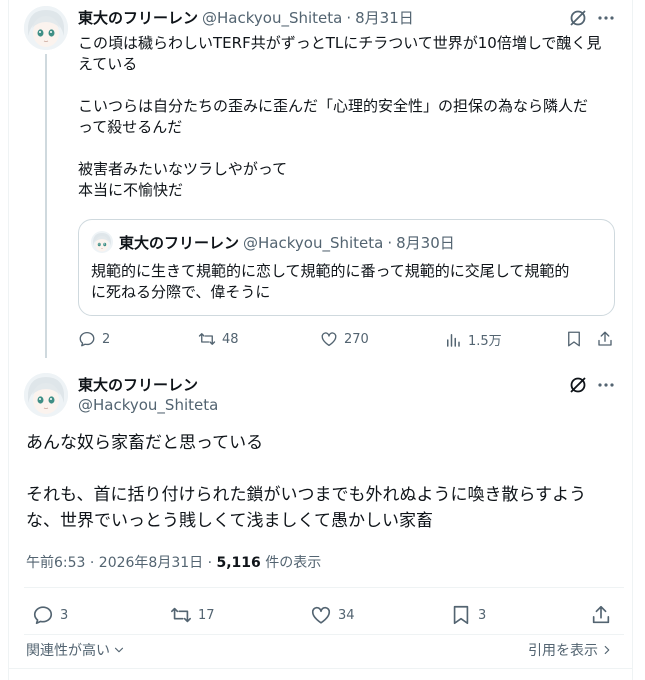 Image resolution: width=645 pixels, height=680 pixels. I want to click on repost-count: 17, so click(206, 615).